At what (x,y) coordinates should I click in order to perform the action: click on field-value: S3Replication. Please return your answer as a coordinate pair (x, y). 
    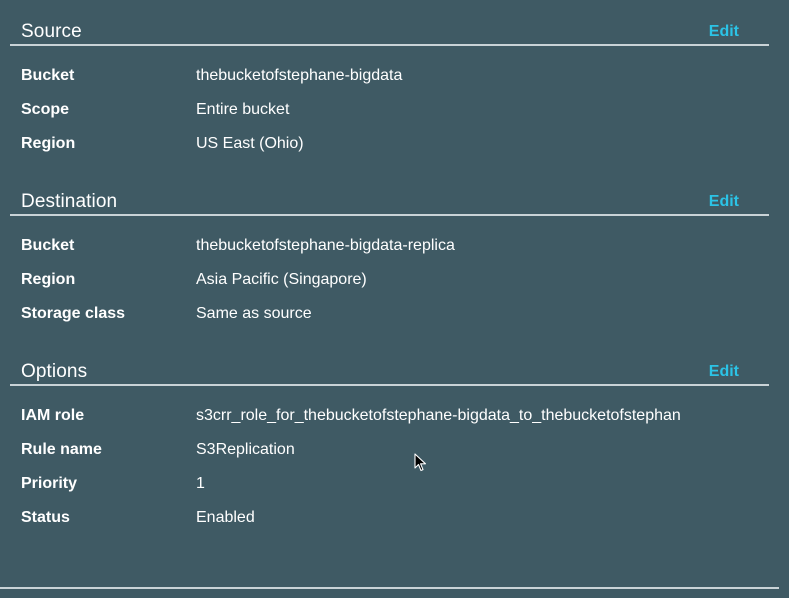
    Looking at the image, I should click on (245, 449).